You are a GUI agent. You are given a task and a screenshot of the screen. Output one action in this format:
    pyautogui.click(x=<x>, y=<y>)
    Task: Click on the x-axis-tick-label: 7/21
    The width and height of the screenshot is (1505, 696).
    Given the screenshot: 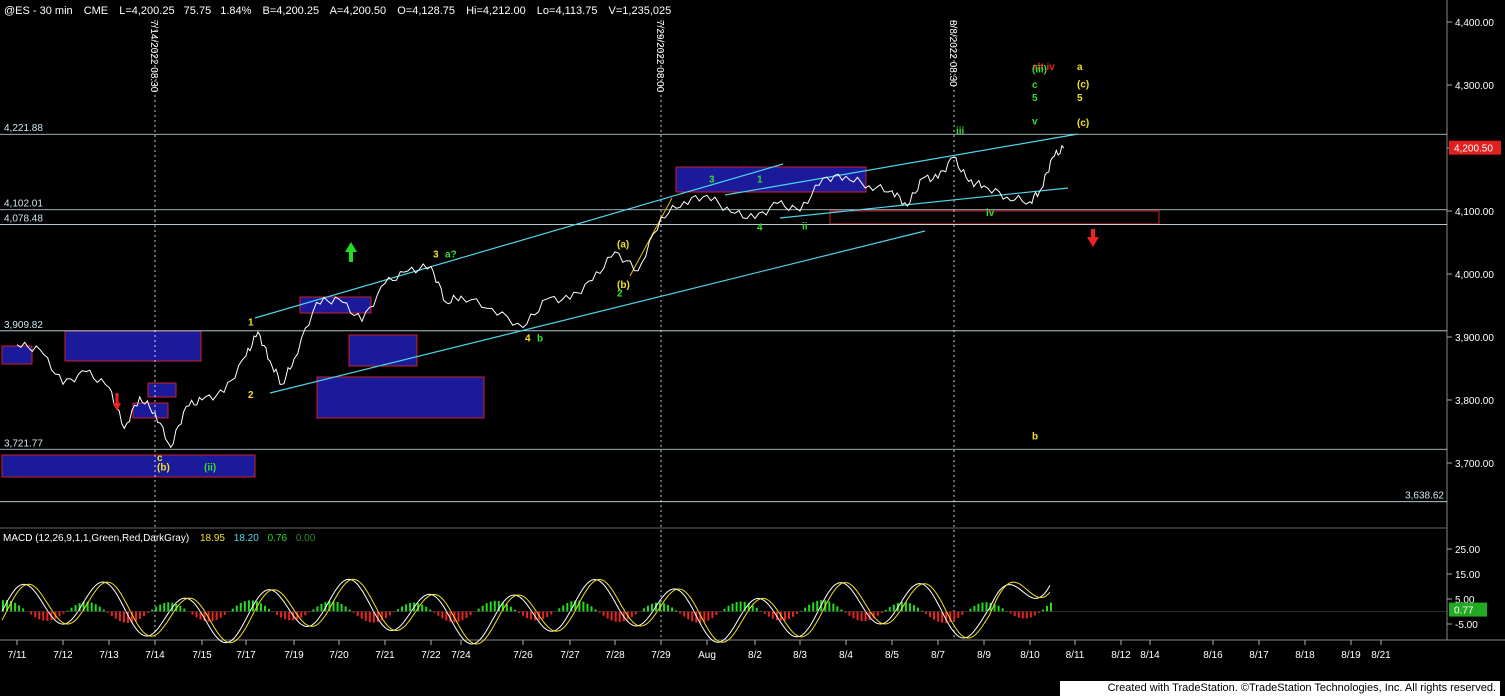 What is the action you would take?
    pyautogui.click(x=385, y=655)
    